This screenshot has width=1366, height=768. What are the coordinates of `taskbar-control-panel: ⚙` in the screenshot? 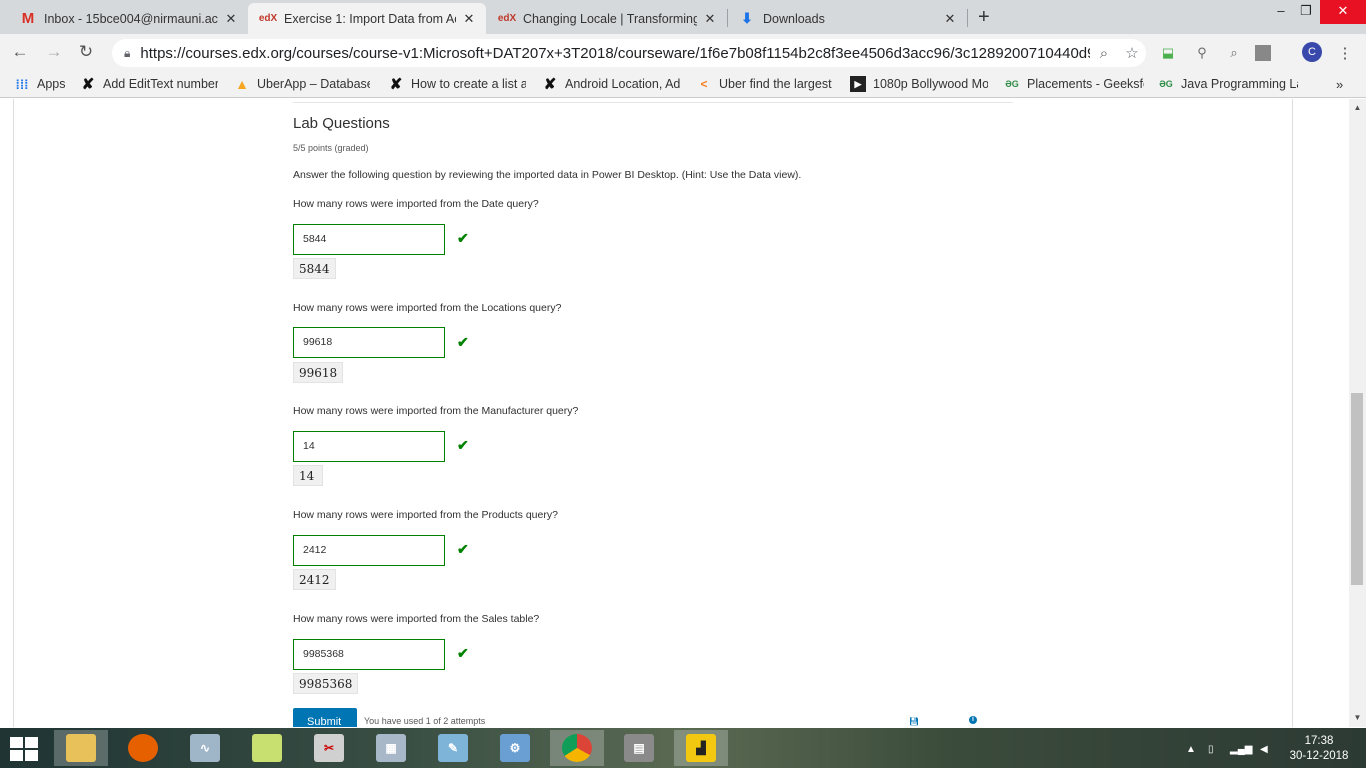 It's located at (515, 748).